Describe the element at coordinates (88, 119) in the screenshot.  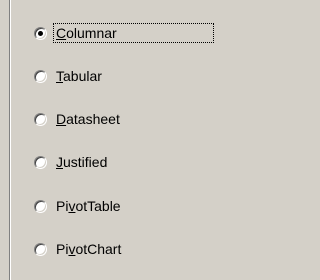
I see `option-datasheet-label: Datasheet` at that location.